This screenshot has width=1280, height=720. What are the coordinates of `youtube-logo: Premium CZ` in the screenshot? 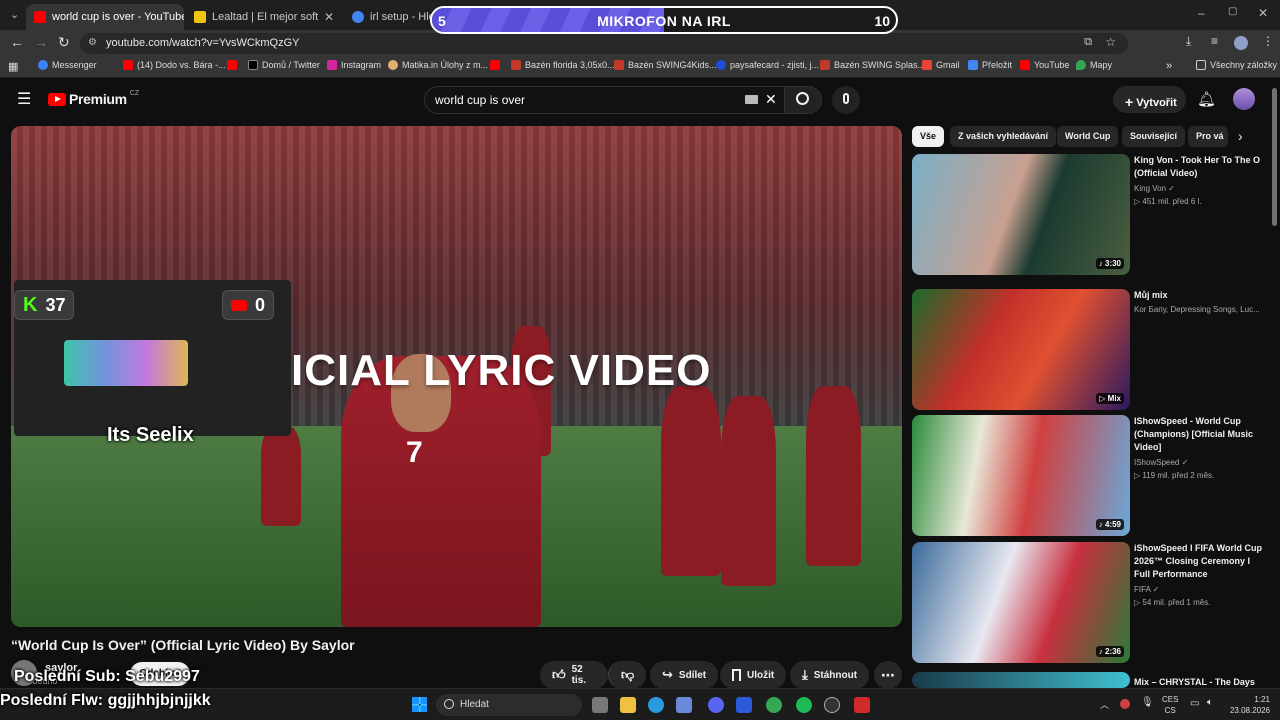 It's located at (93, 98).